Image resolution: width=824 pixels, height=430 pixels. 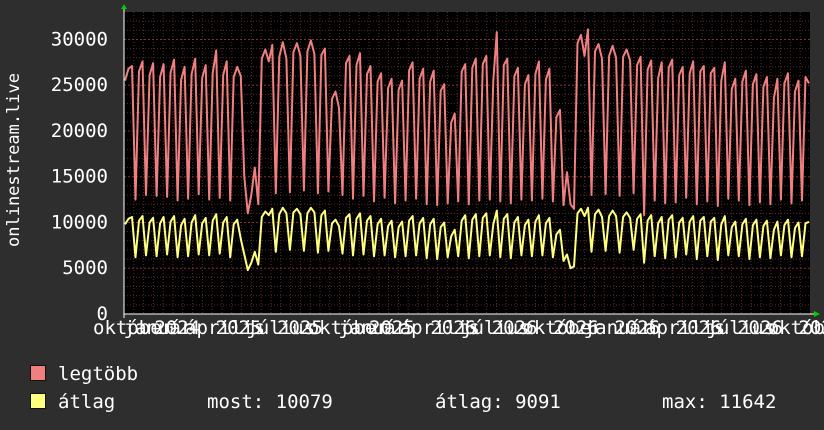 What do you see at coordinates (38, 373) in the screenshot?
I see `legend-swatch-max` at bounding box center [38, 373].